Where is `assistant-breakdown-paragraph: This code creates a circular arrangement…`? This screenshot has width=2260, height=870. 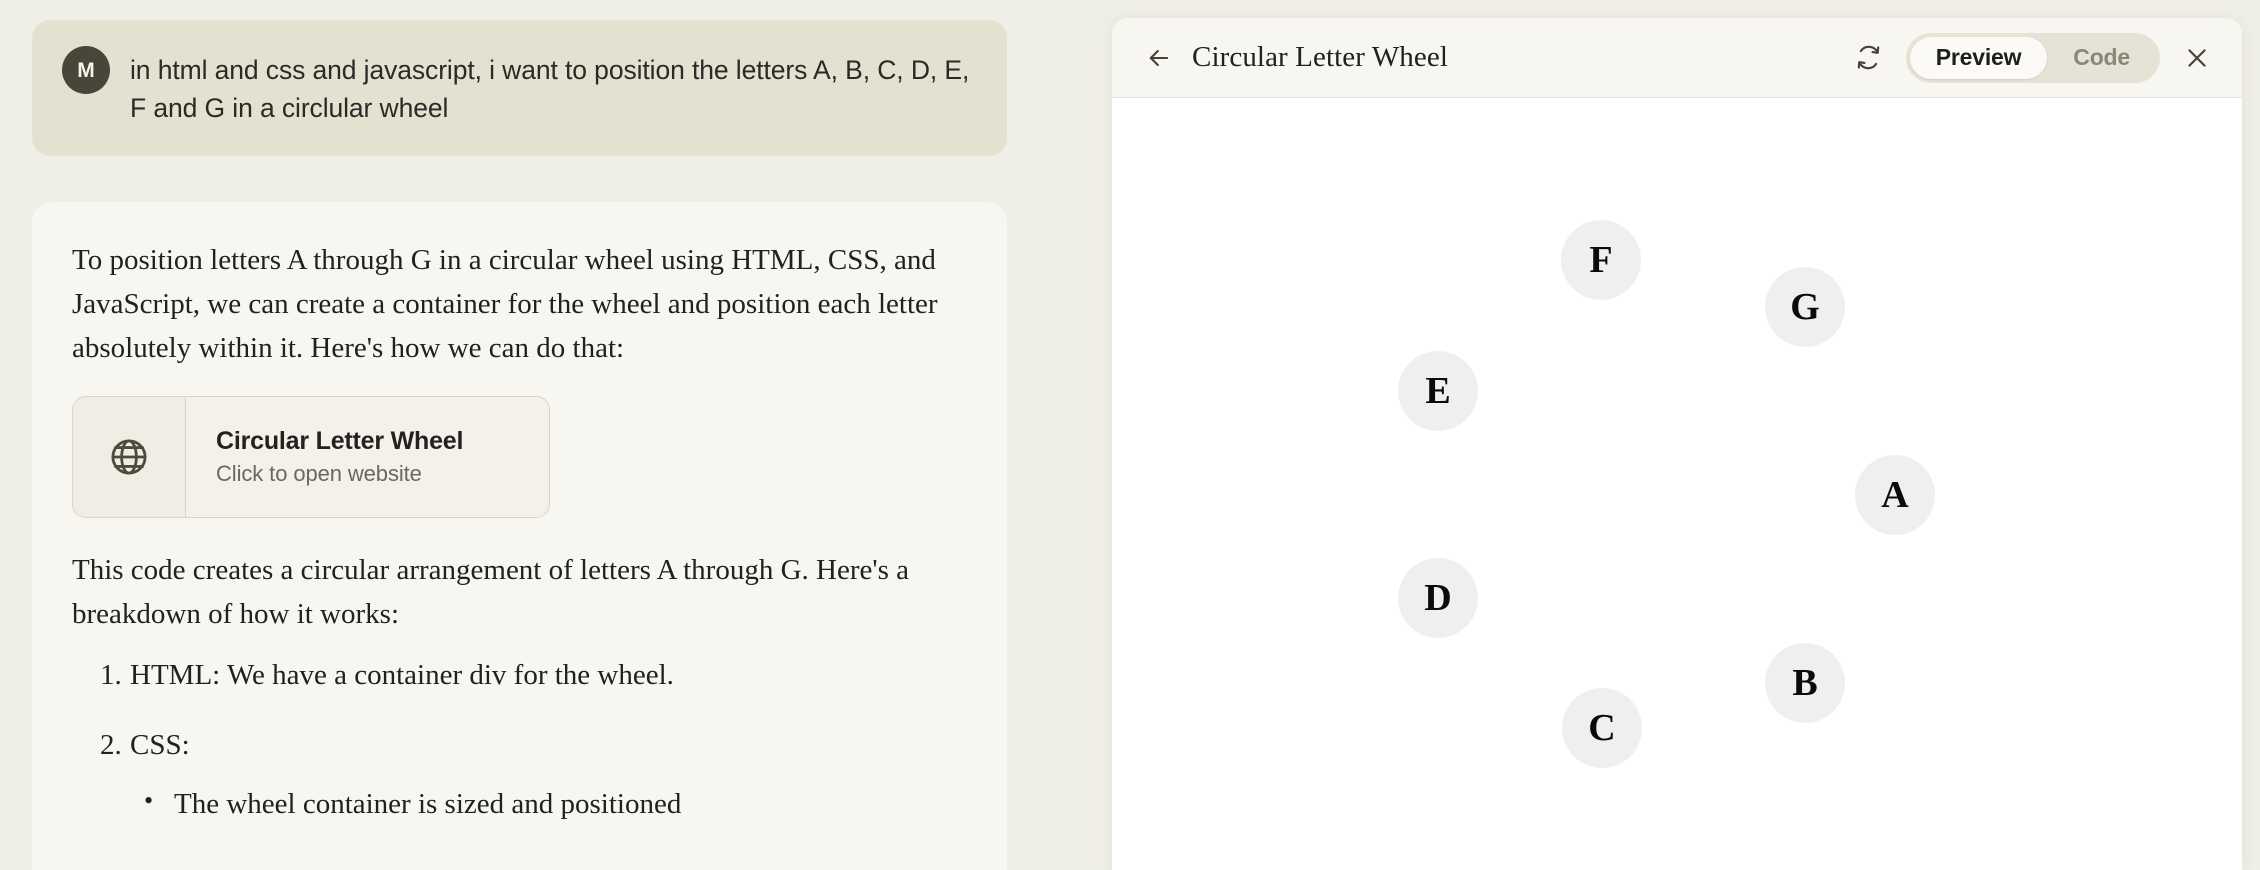 assistant-breakdown-paragraph: This code creates a circular arrangement… is located at coordinates (491, 592).